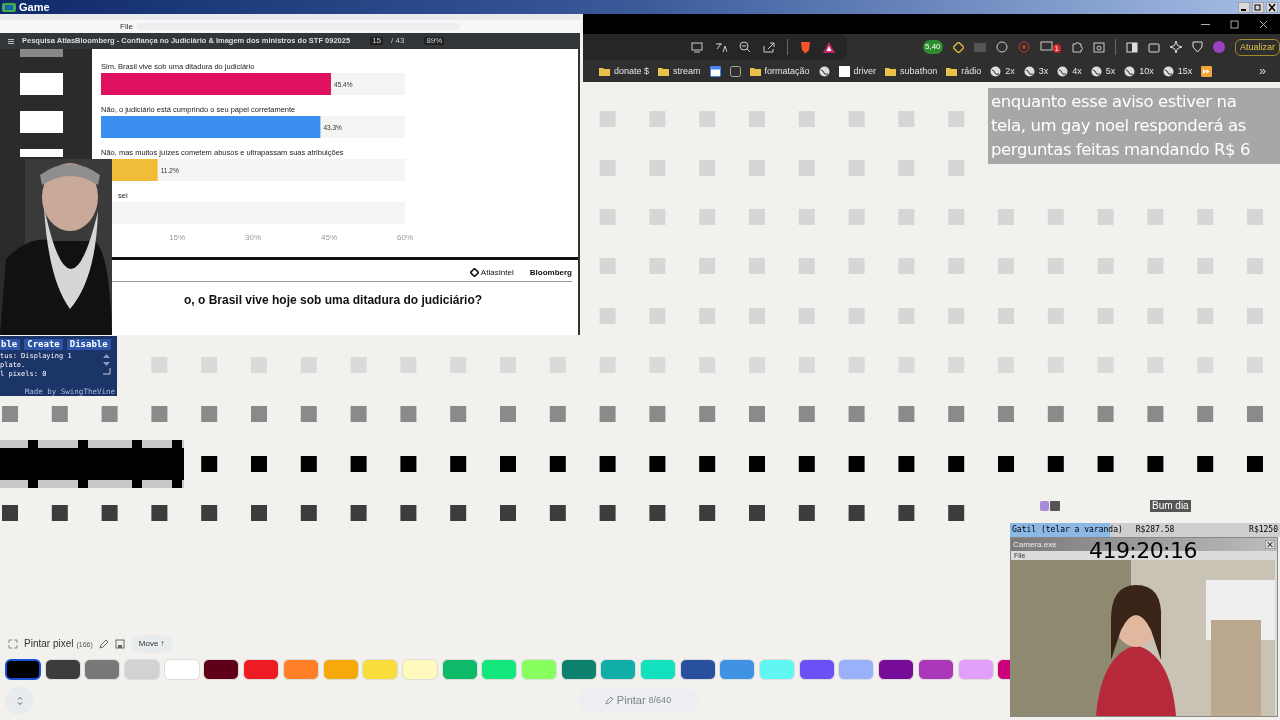 The height and width of the screenshot is (720, 1280). I want to click on share-icon, so click(768, 47).